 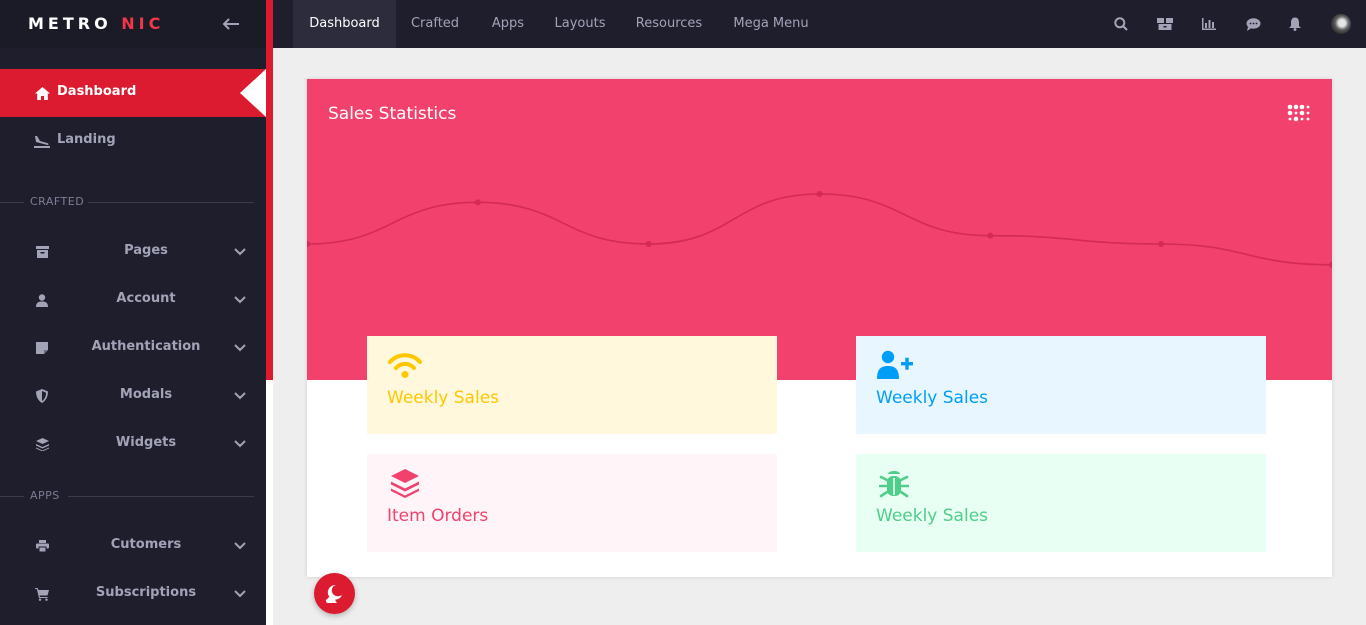 What do you see at coordinates (70, 23) in the screenshot?
I see `logo-text-primary: METRO` at bounding box center [70, 23].